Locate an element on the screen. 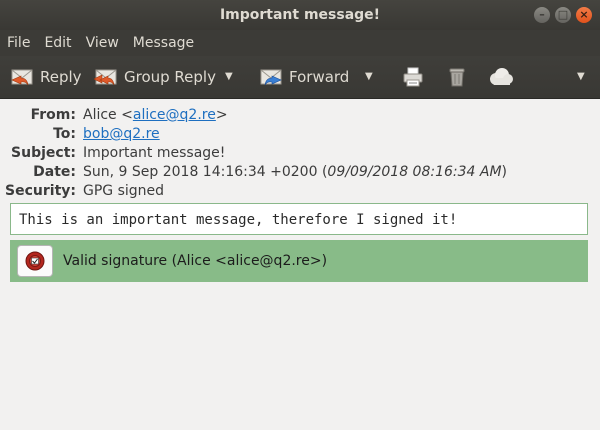 The image size is (600, 430). cloud-button is located at coordinates (501, 77).